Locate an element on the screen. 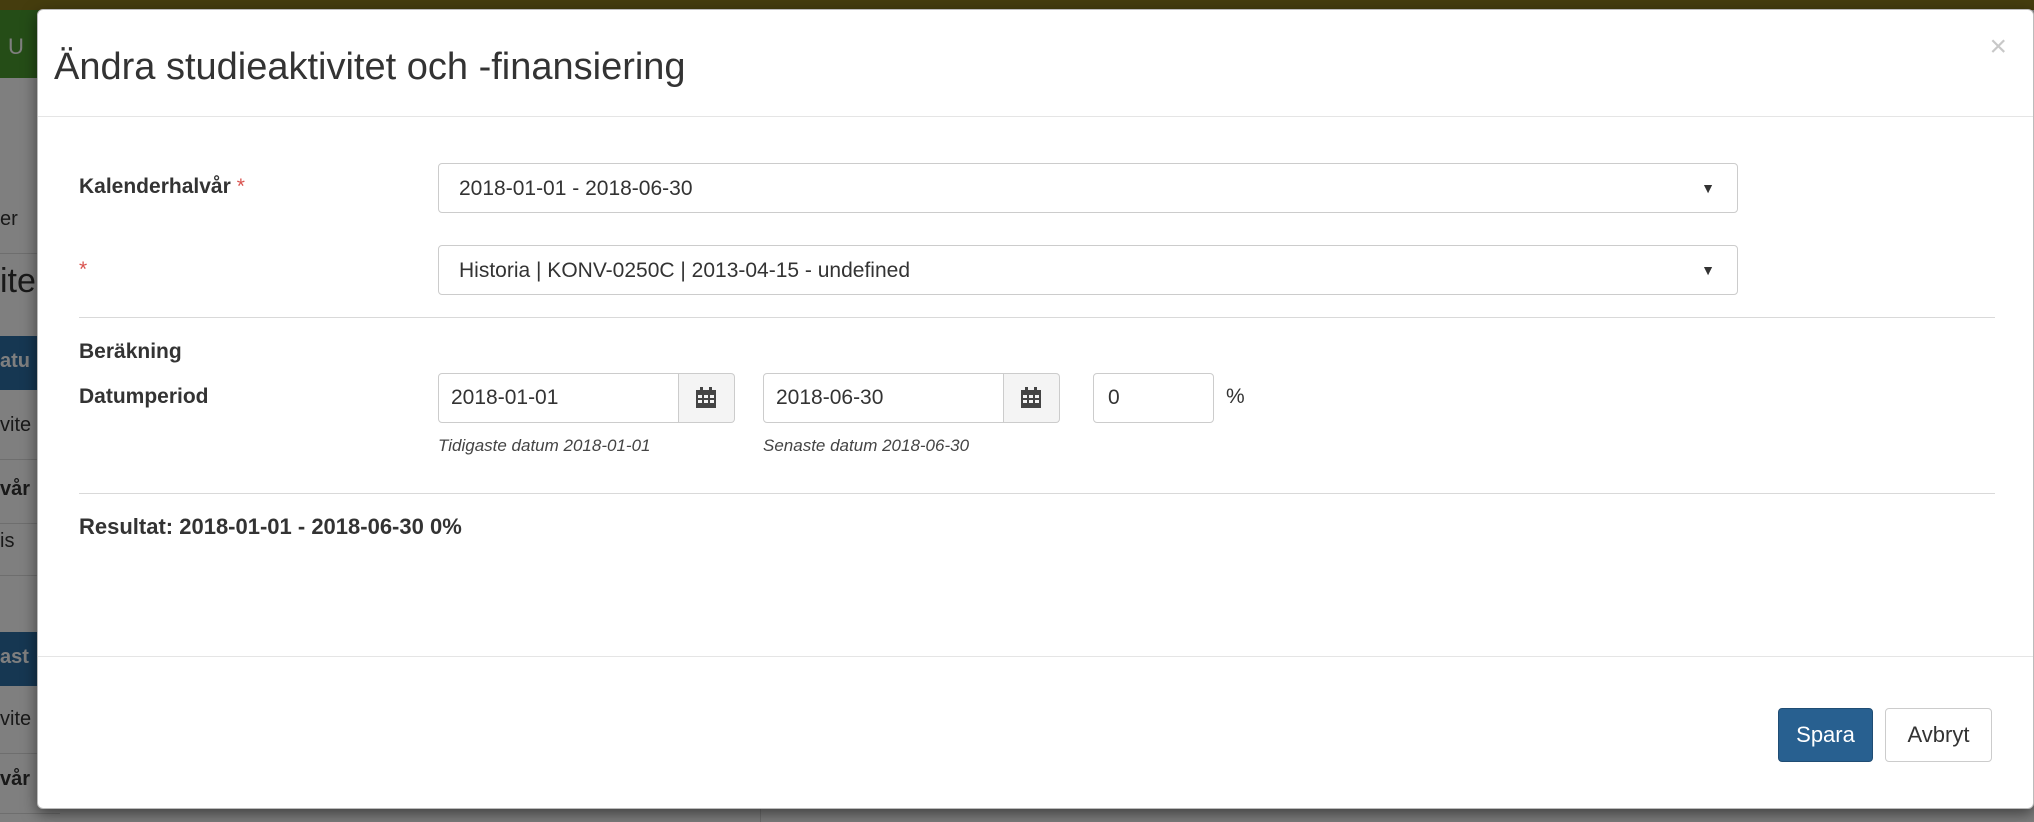 The height and width of the screenshot is (822, 2034). start-date-calendar-button is located at coordinates (707, 398).